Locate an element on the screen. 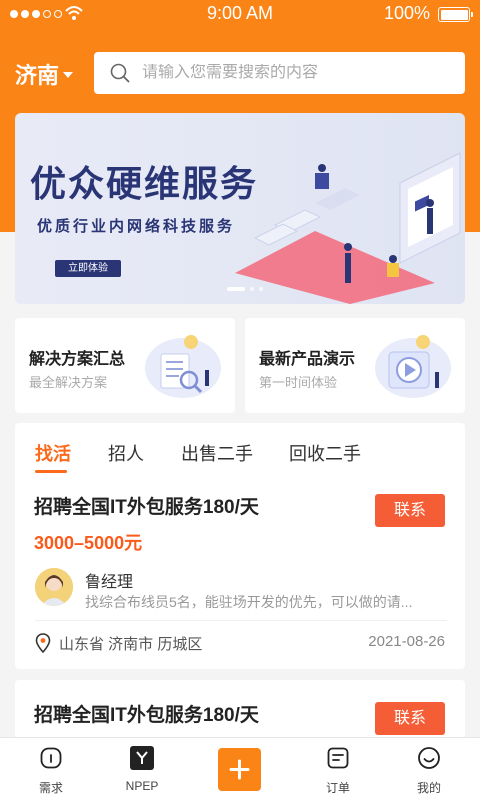  order-list-icon is located at coordinates (338, 758).